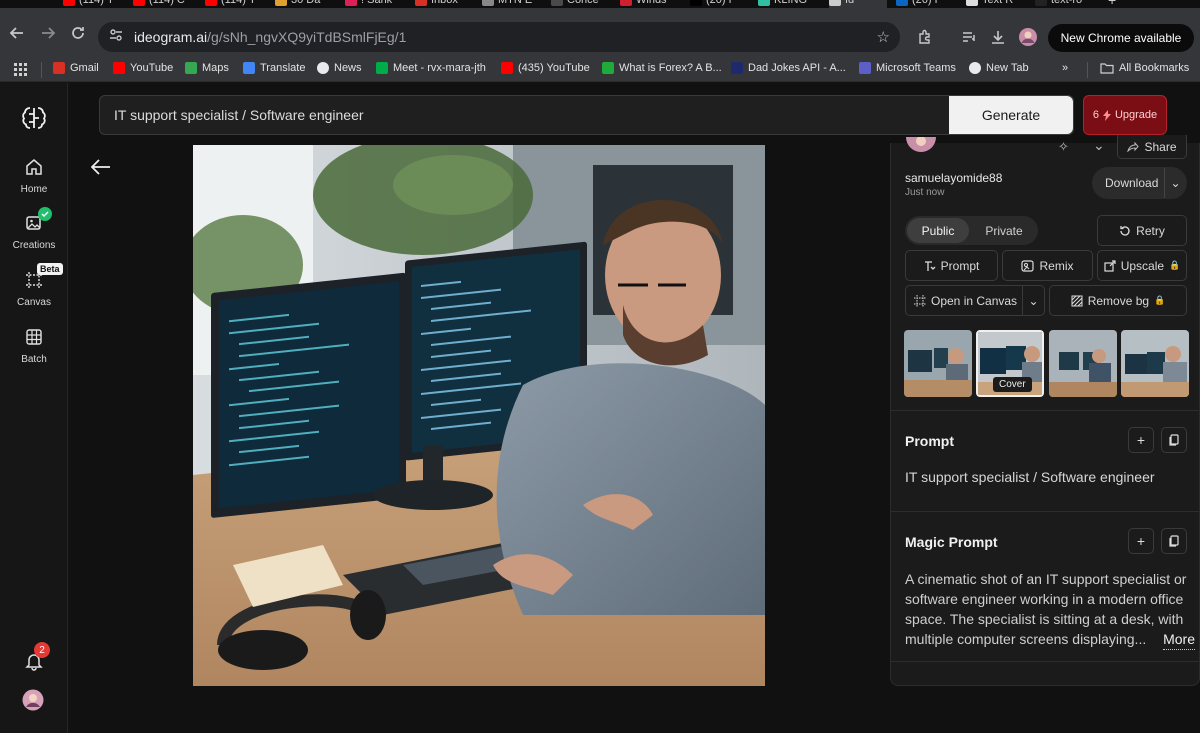 The width and height of the screenshot is (1200, 733). Describe the element at coordinates (34, 229) in the screenshot. I see `sidebar-item-creations: Creations` at that location.